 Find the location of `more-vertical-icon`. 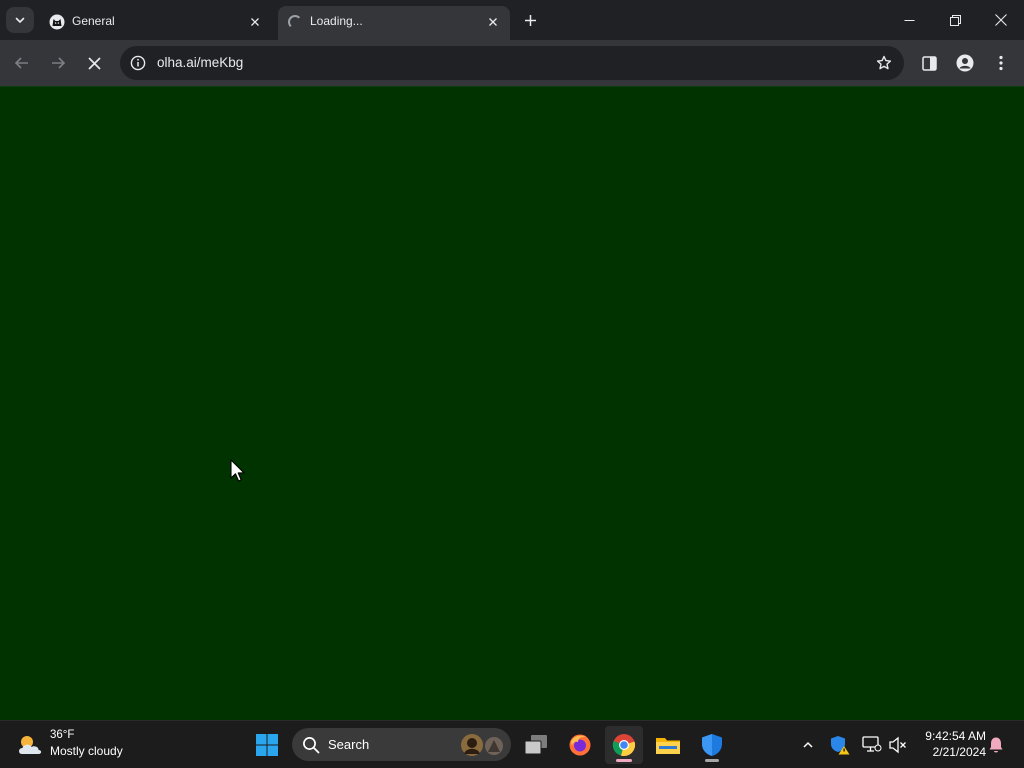

more-vertical-icon is located at coordinates (1001, 63).